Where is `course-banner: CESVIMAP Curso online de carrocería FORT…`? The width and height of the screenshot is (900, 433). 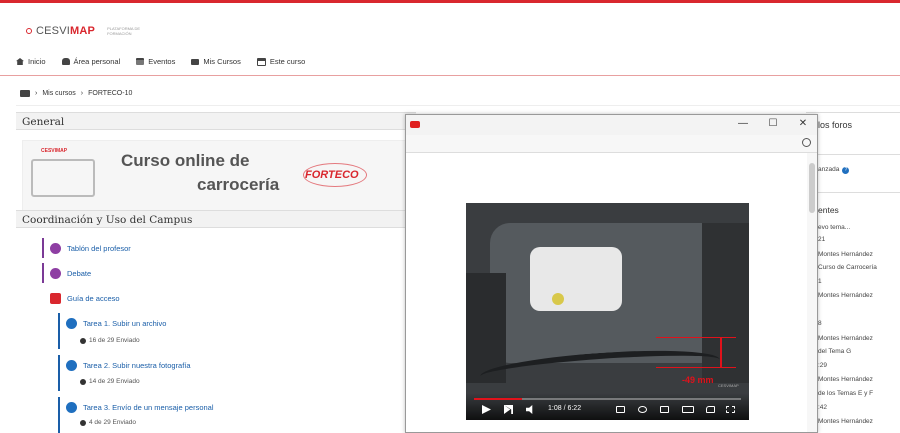 course-banner: CESVIMAP Curso online de carrocería FORT… is located at coordinates (218, 176).